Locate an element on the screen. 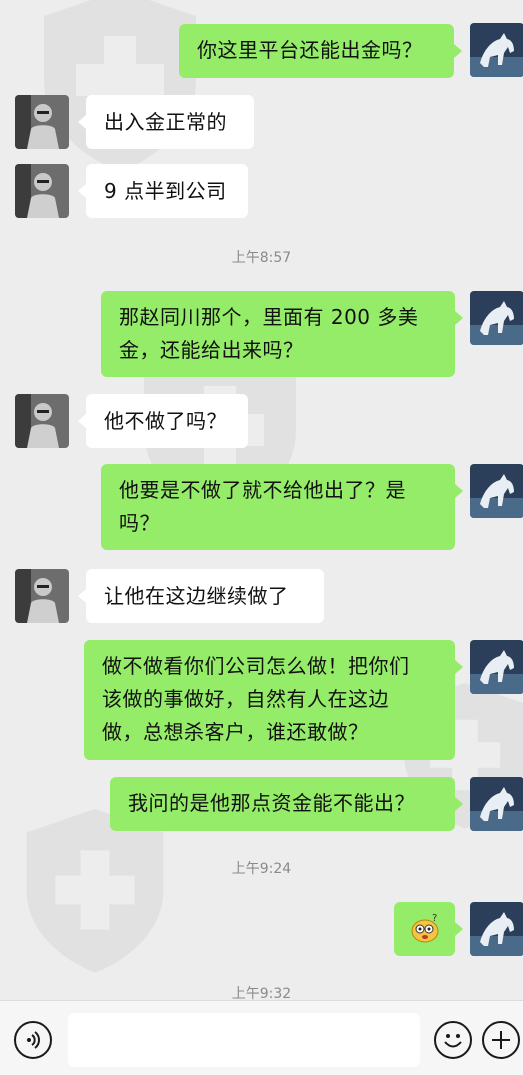 The image size is (523, 1075). message-text-line: 金，还能给出来吗？ is located at coordinates (211, 350).